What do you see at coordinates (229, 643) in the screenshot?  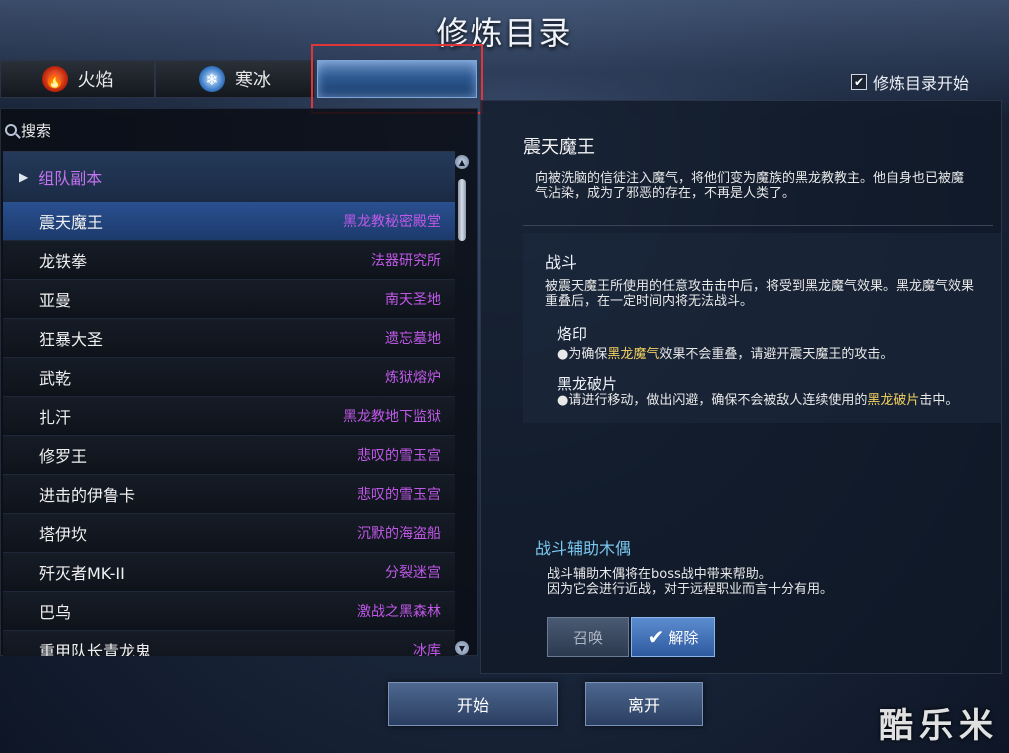 I see `list-item: 重甲队长青龙鬼 冰库` at bounding box center [229, 643].